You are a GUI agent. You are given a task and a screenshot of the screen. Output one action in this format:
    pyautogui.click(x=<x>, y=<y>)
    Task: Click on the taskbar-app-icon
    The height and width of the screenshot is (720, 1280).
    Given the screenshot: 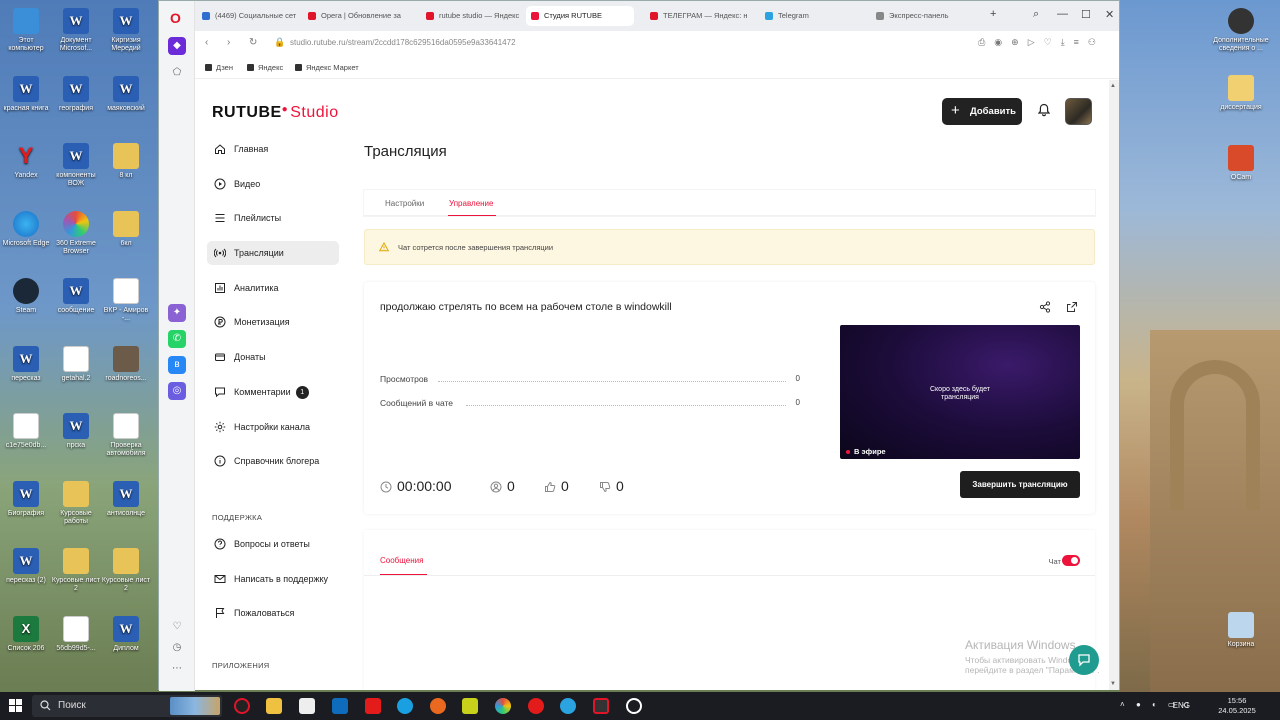 What is the action you would take?
    pyautogui.click(x=470, y=706)
    